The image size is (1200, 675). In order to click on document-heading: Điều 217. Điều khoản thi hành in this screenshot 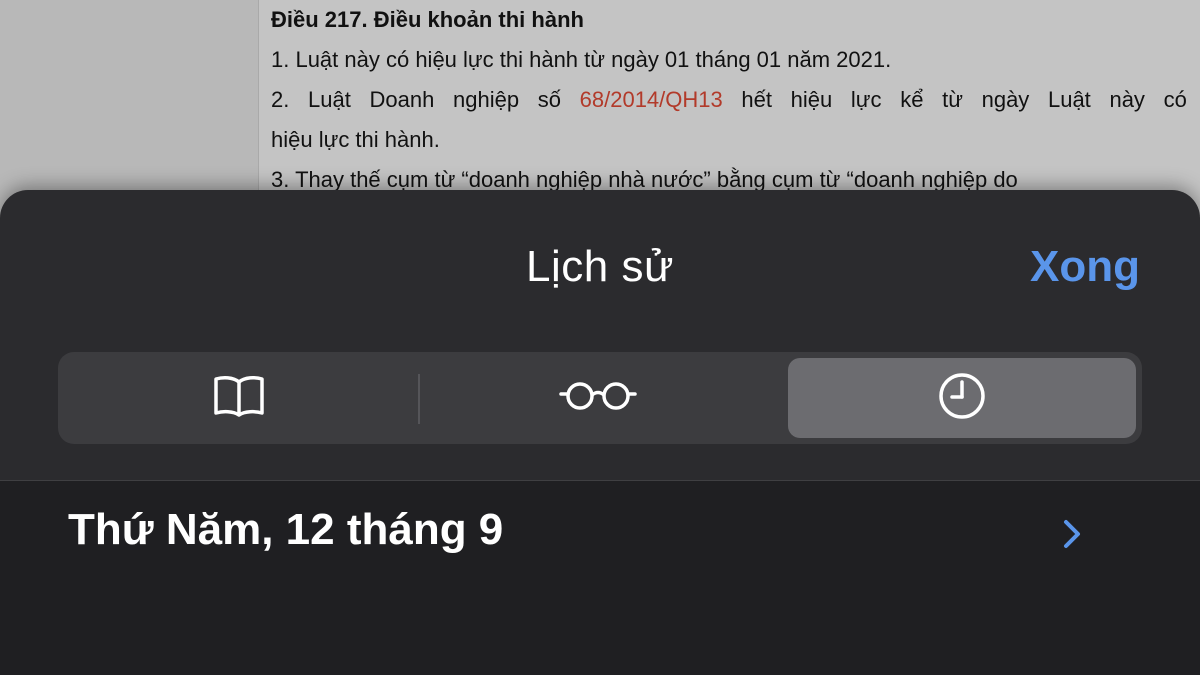, I will do `click(427, 19)`.